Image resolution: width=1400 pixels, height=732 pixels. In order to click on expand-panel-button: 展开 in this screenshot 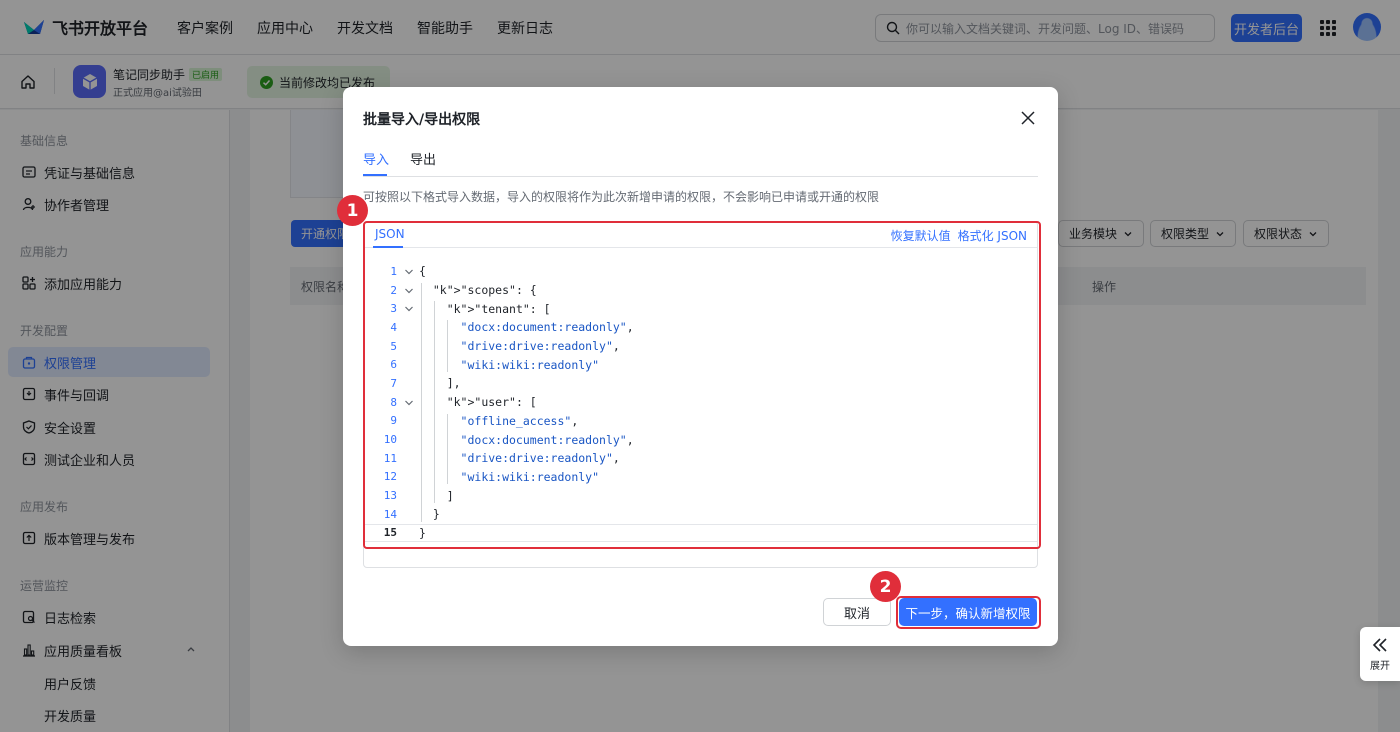, I will do `click(1380, 654)`.